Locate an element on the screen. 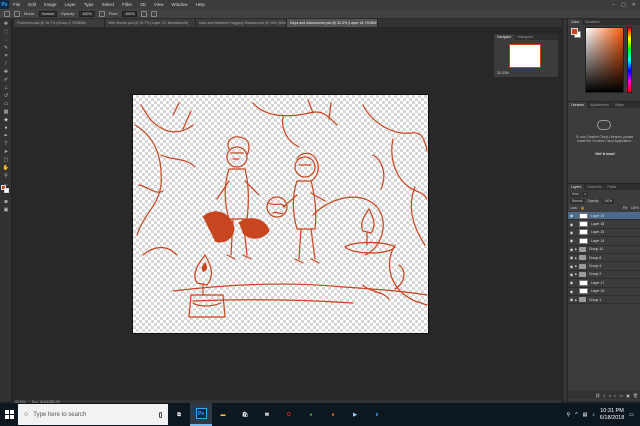 This screenshot has width=640, height=426. tab-histogram: Histogram is located at coordinates (525, 37).